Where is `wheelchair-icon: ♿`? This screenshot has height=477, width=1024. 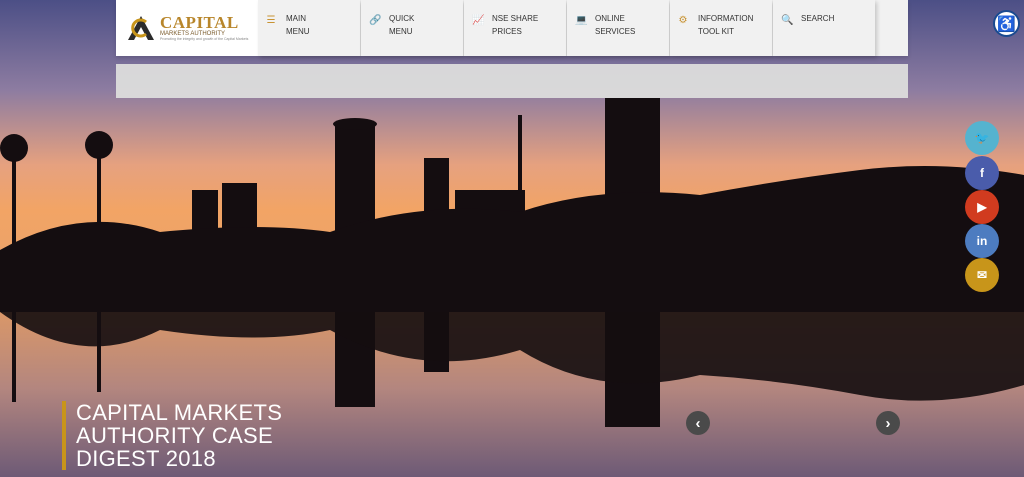
wheelchair-icon: ♿ is located at coordinates (1006, 24).